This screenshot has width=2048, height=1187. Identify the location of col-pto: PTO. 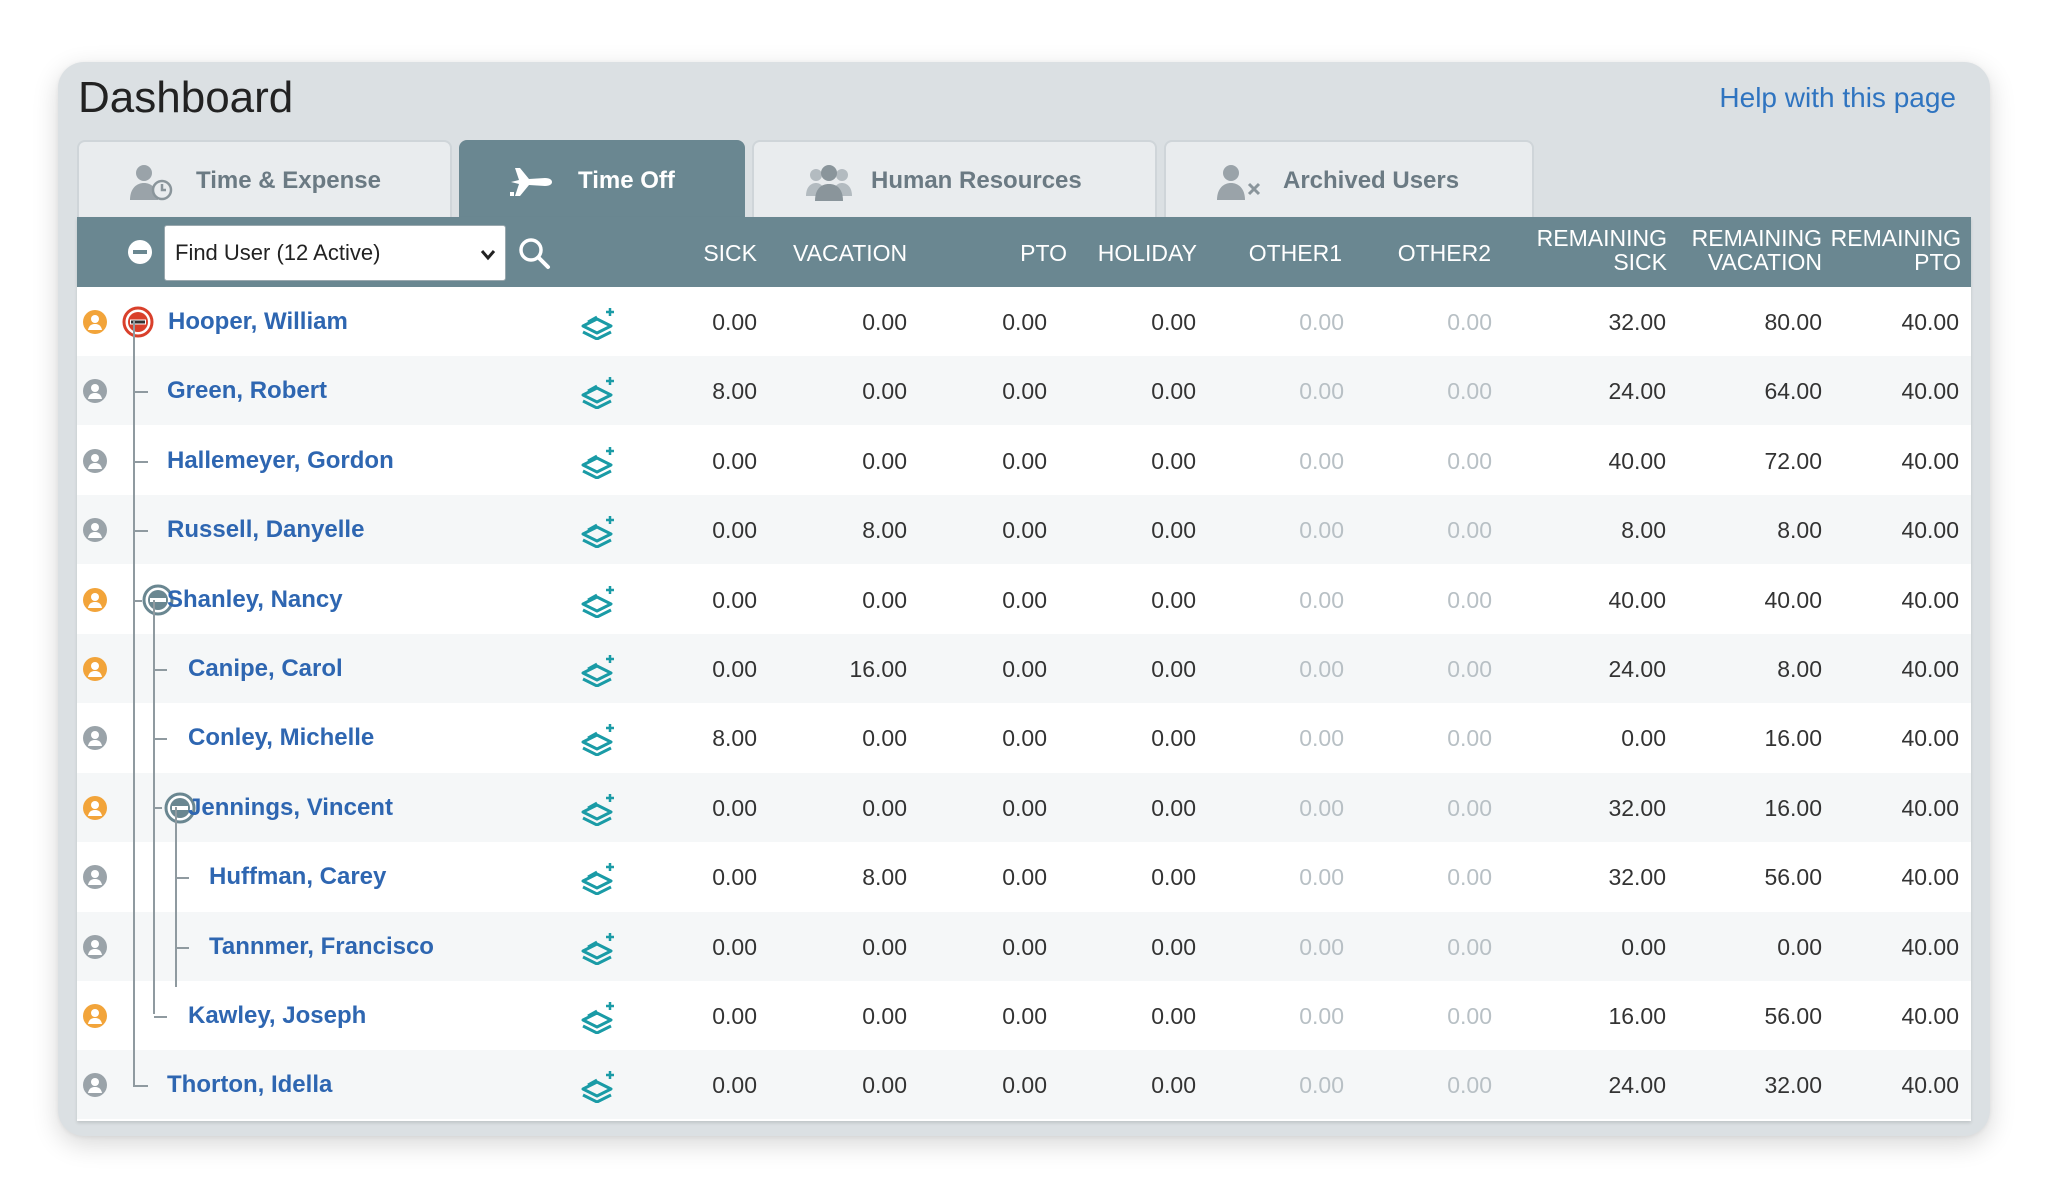
(1043, 253).